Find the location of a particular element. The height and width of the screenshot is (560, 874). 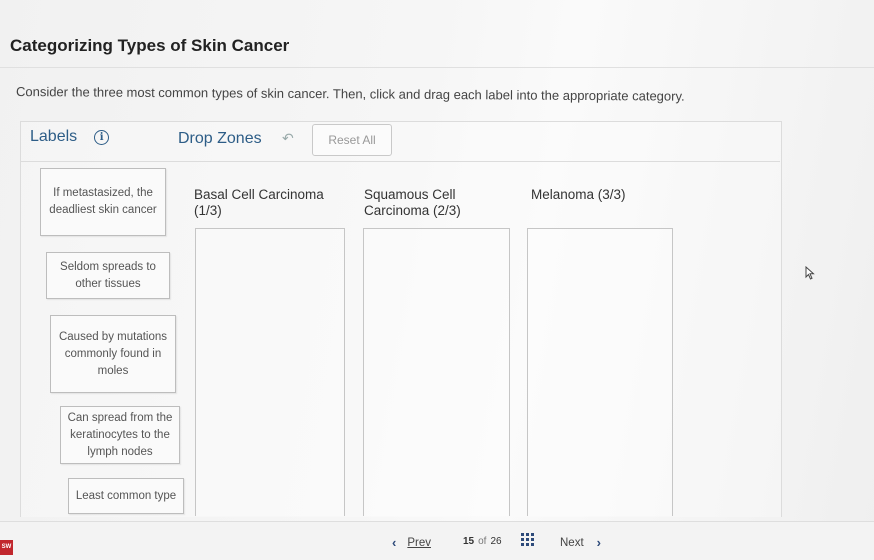

zone-count: (2/3) is located at coordinates (447, 210).